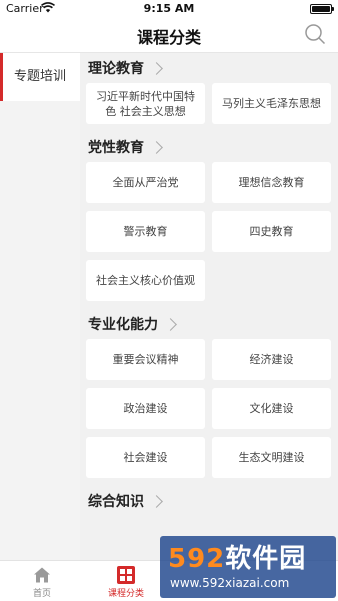  What do you see at coordinates (123, 325) in the screenshot?
I see `section-title: 专业化能力` at bounding box center [123, 325].